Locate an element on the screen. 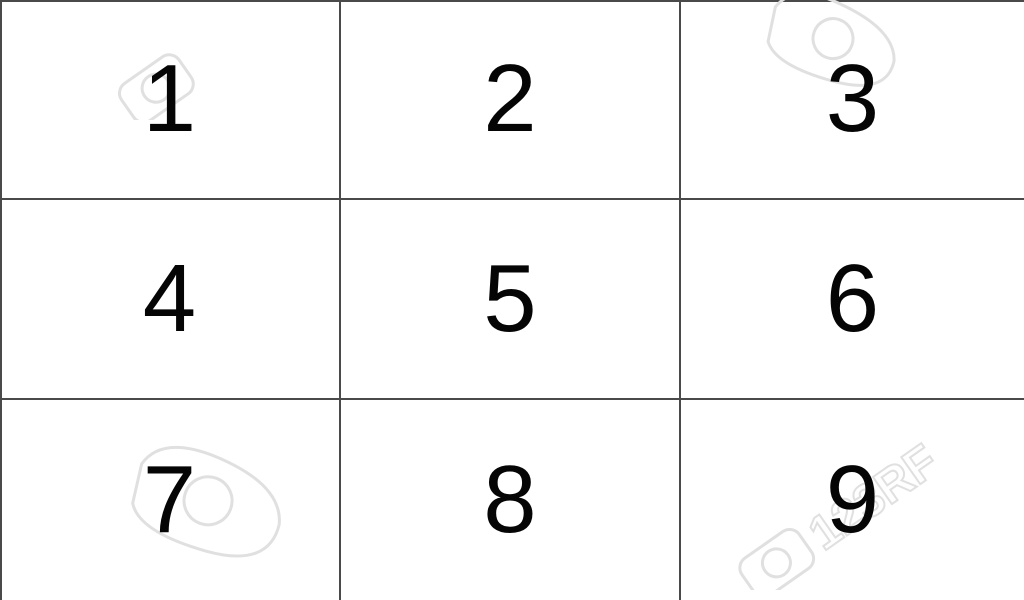 The image size is (1024, 600). grid-cell-4: 4 is located at coordinates (170, 300).